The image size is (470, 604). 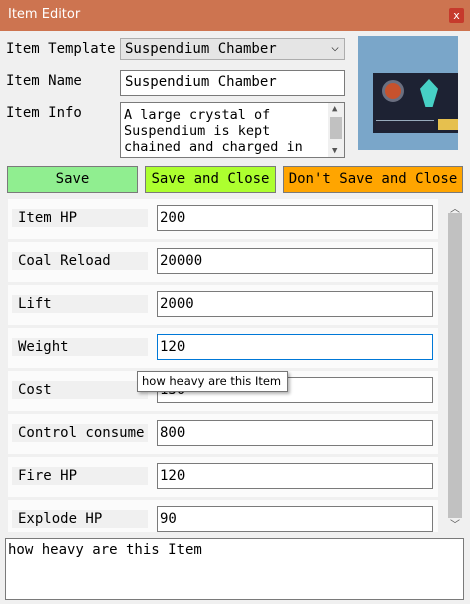 I want to click on item-info-label: Item Info, so click(x=44, y=113).